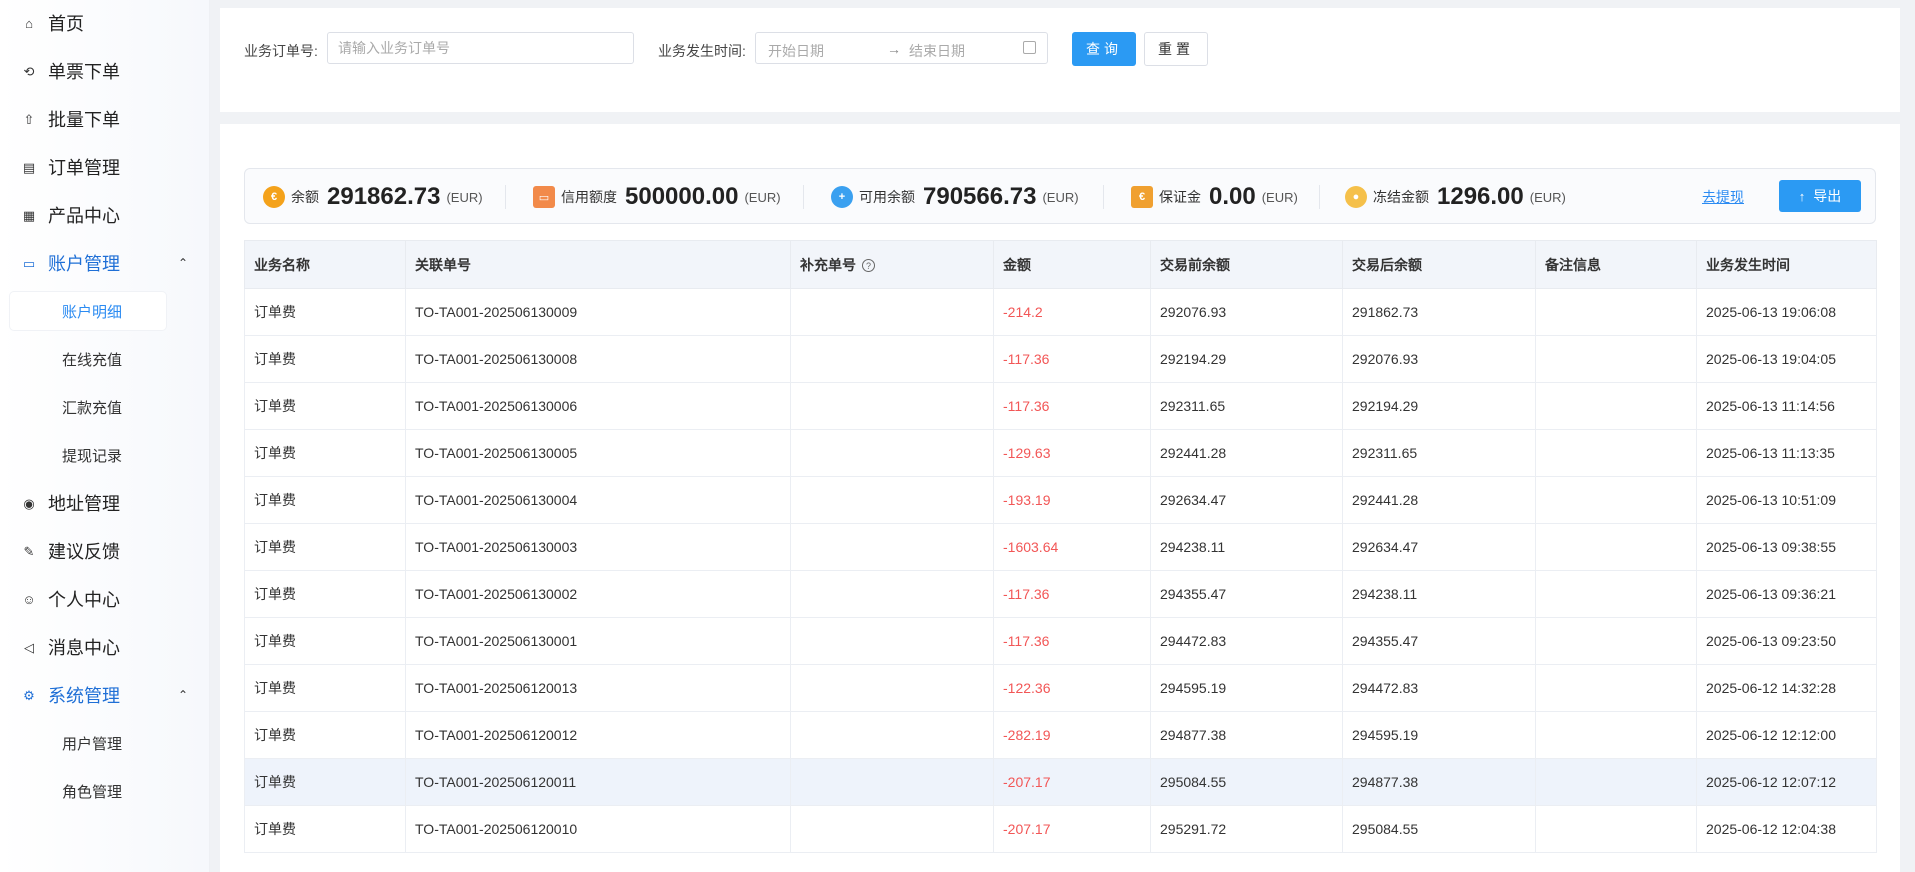 The width and height of the screenshot is (1915, 872). I want to click on start-date-input: 开始日期, so click(796, 51).